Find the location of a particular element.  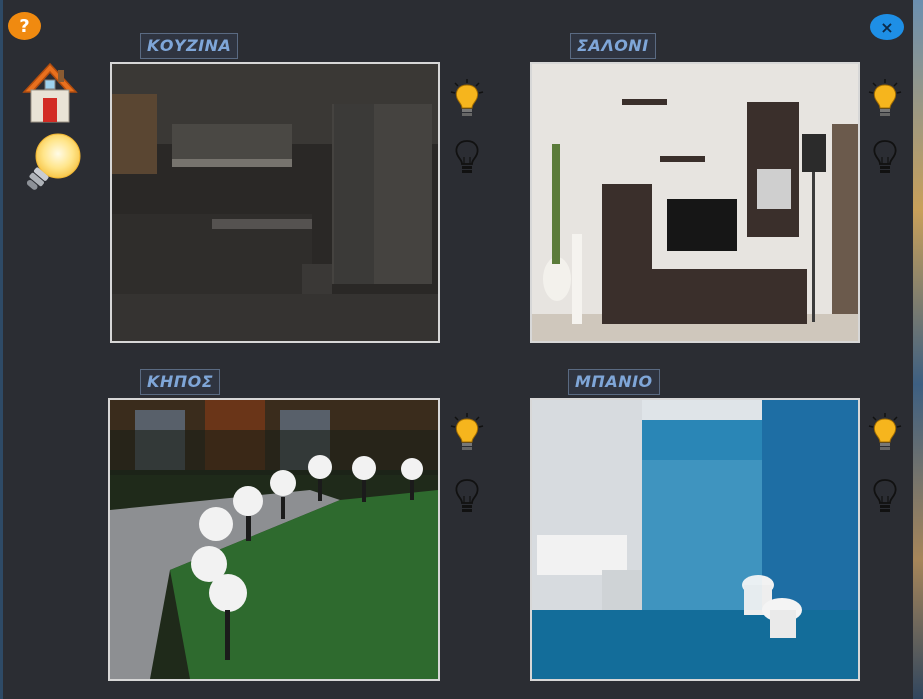

garden-light-off-icon is located at coordinates (467, 495).